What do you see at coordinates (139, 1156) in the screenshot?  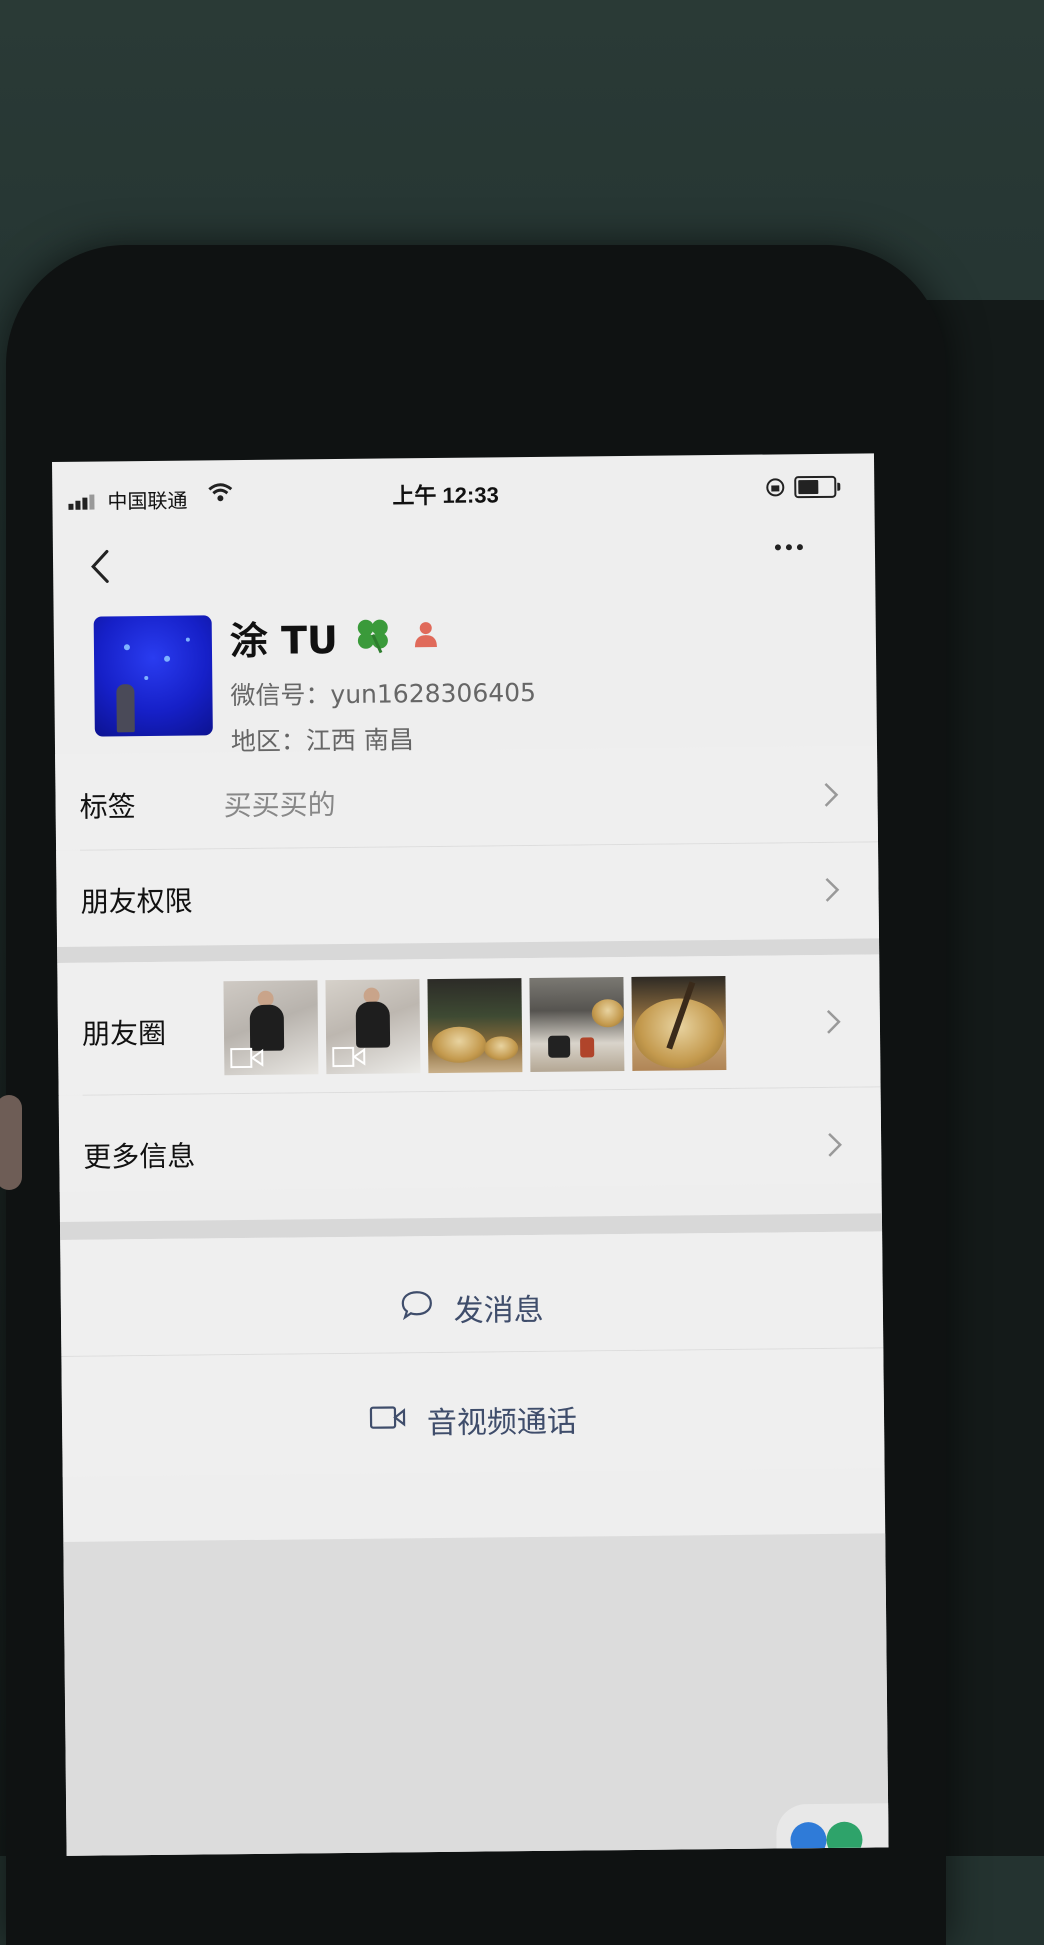 I see `more-info-label: 更多信息` at bounding box center [139, 1156].